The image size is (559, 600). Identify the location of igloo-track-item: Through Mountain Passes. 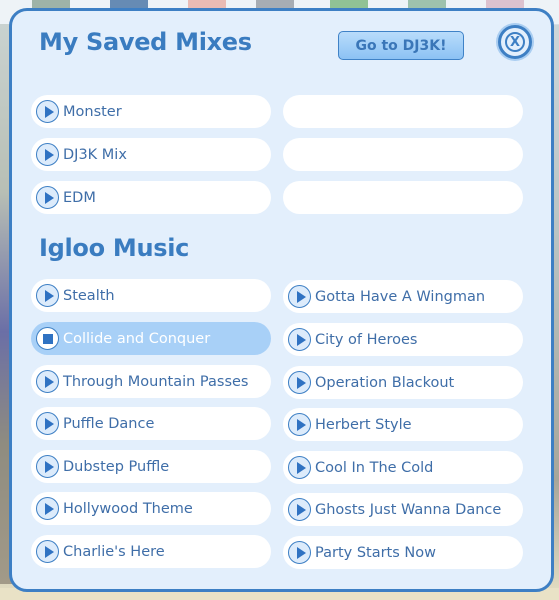
(151, 381).